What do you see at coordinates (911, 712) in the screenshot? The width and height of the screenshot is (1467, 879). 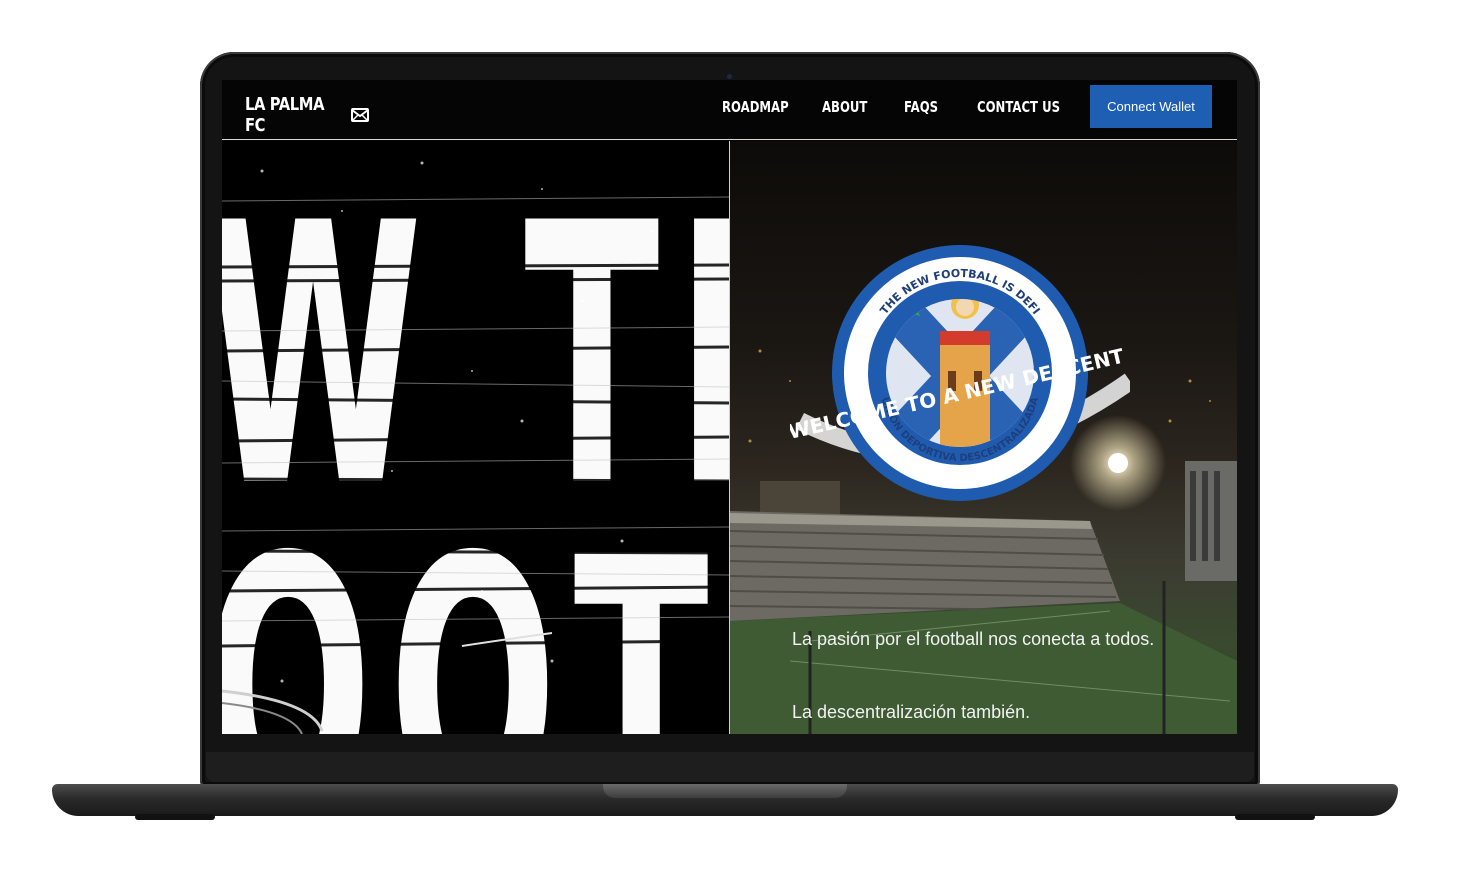 I see `hero-tagline-2: La descentralización también.` at bounding box center [911, 712].